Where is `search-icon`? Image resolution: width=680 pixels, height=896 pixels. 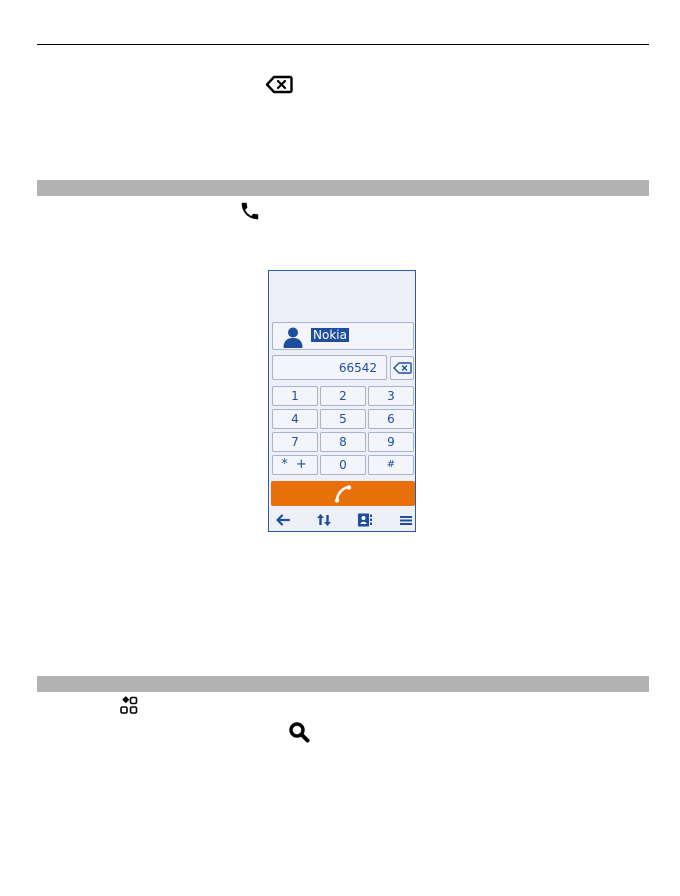 search-icon is located at coordinates (299, 732).